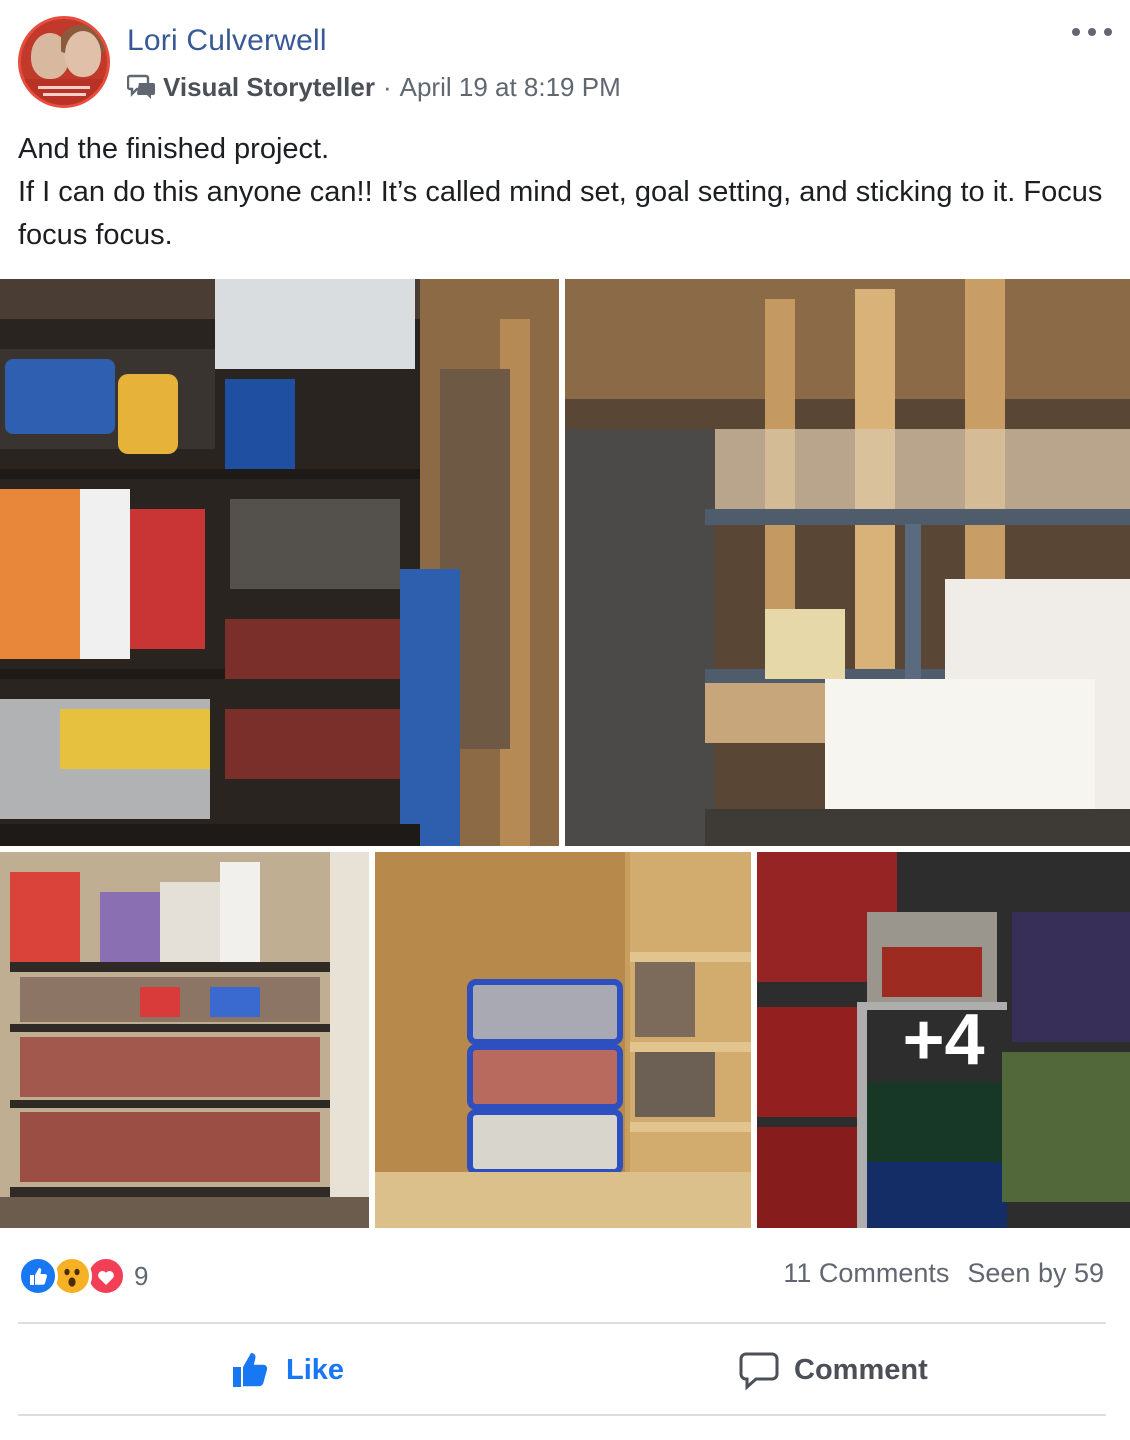  I want to click on wow-reaction-icon, so click(72, 1276).